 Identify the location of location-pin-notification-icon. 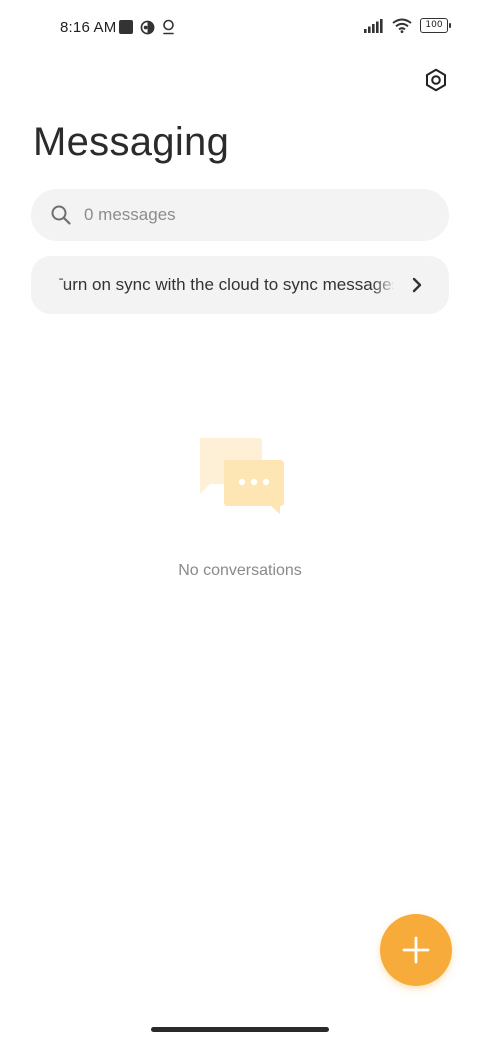
(168, 27).